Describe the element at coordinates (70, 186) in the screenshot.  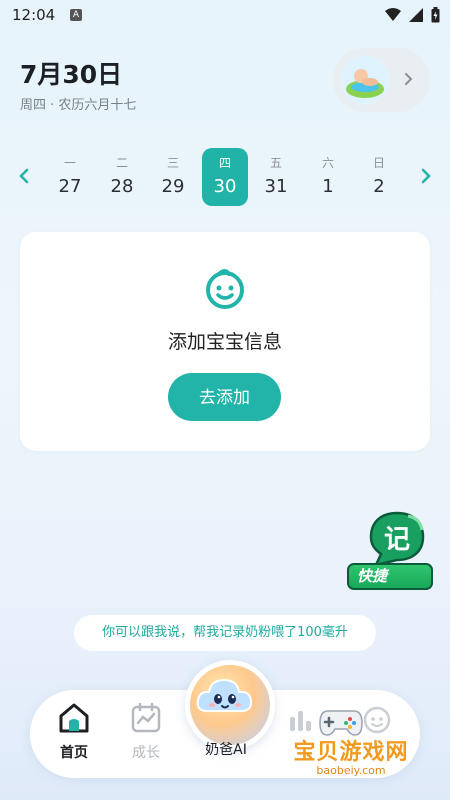
I see `day-number: 27` at that location.